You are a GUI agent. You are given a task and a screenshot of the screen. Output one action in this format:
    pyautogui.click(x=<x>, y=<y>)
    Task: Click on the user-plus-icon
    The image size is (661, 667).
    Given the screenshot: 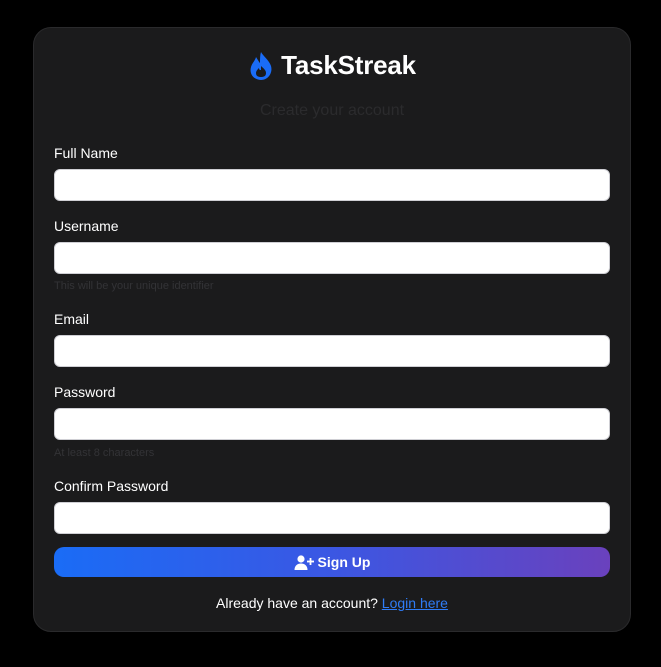 What is the action you would take?
    pyautogui.click(x=304, y=562)
    